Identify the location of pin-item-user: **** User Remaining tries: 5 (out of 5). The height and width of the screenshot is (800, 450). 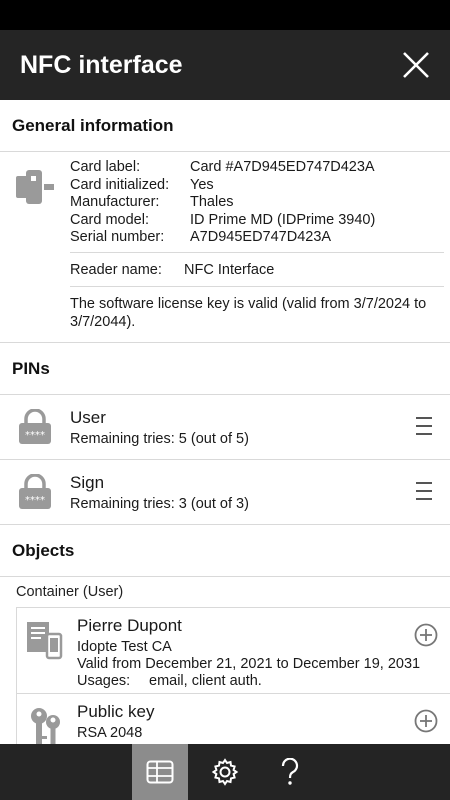
(225, 427).